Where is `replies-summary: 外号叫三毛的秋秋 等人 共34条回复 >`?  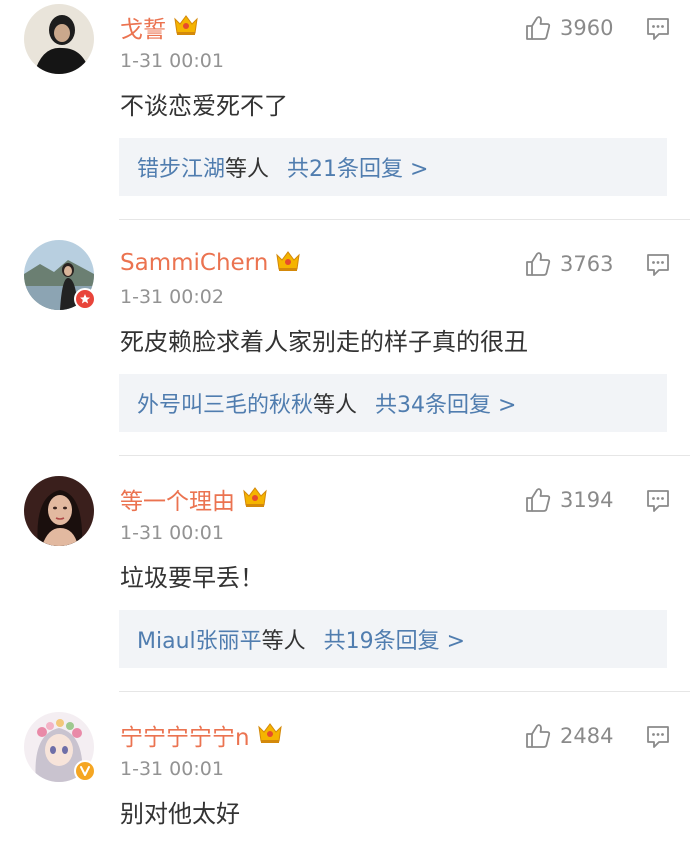
replies-summary: 外号叫三毛的秋秋 等人 共34条回复 > is located at coordinates (393, 403).